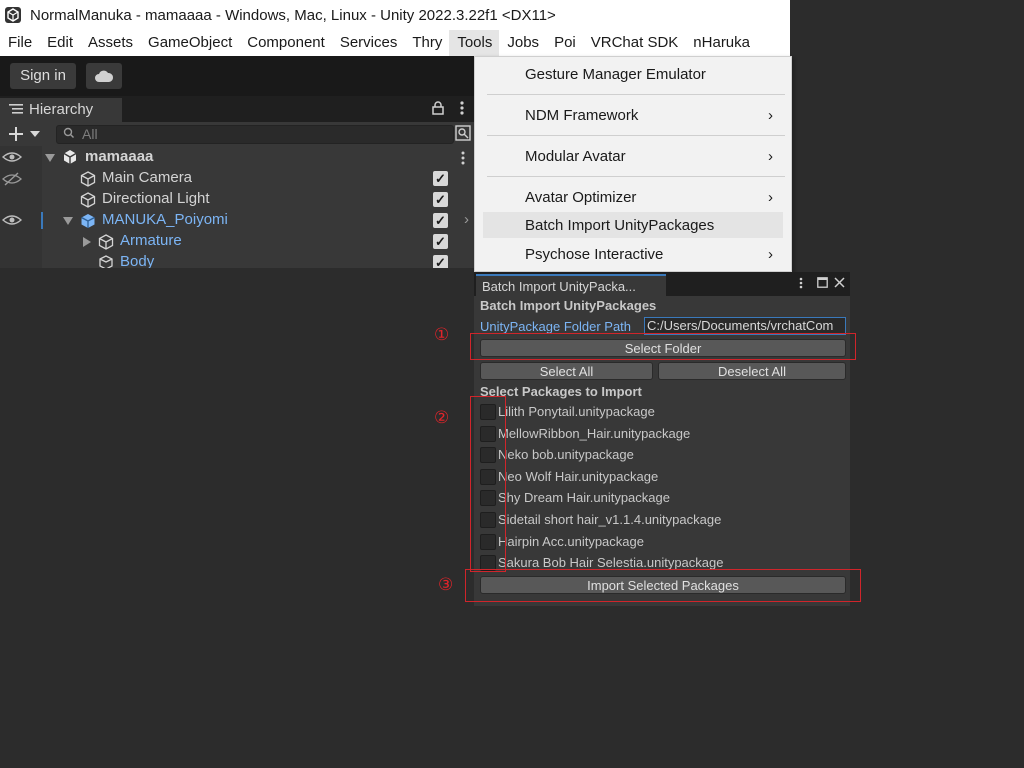  Describe the element at coordinates (137, 260) in the screenshot. I see `row-label: Body` at that location.